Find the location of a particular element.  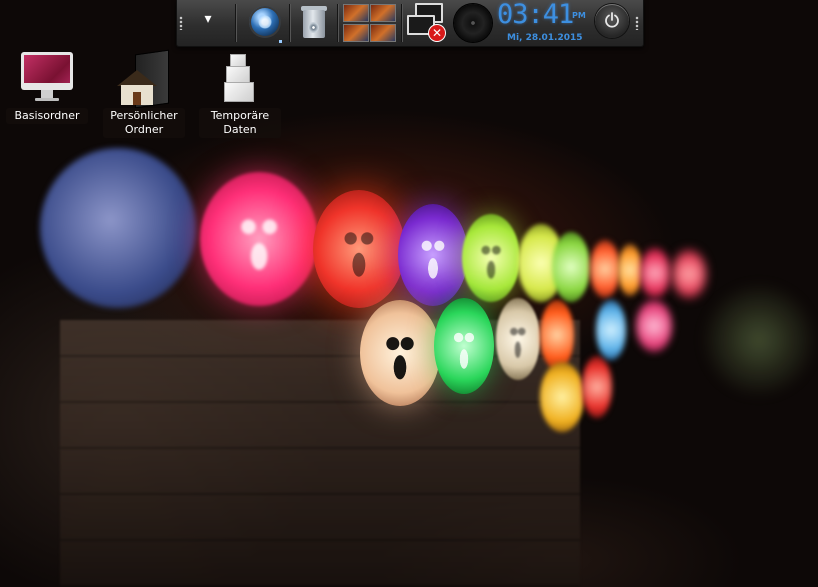

lantern-yellow is located at coordinates (562, 397).